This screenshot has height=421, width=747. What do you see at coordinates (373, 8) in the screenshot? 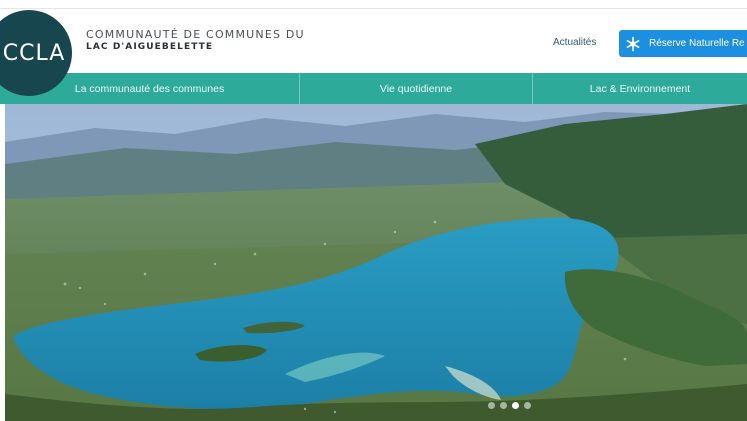
I see `header-top-border` at bounding box center [373, 8].